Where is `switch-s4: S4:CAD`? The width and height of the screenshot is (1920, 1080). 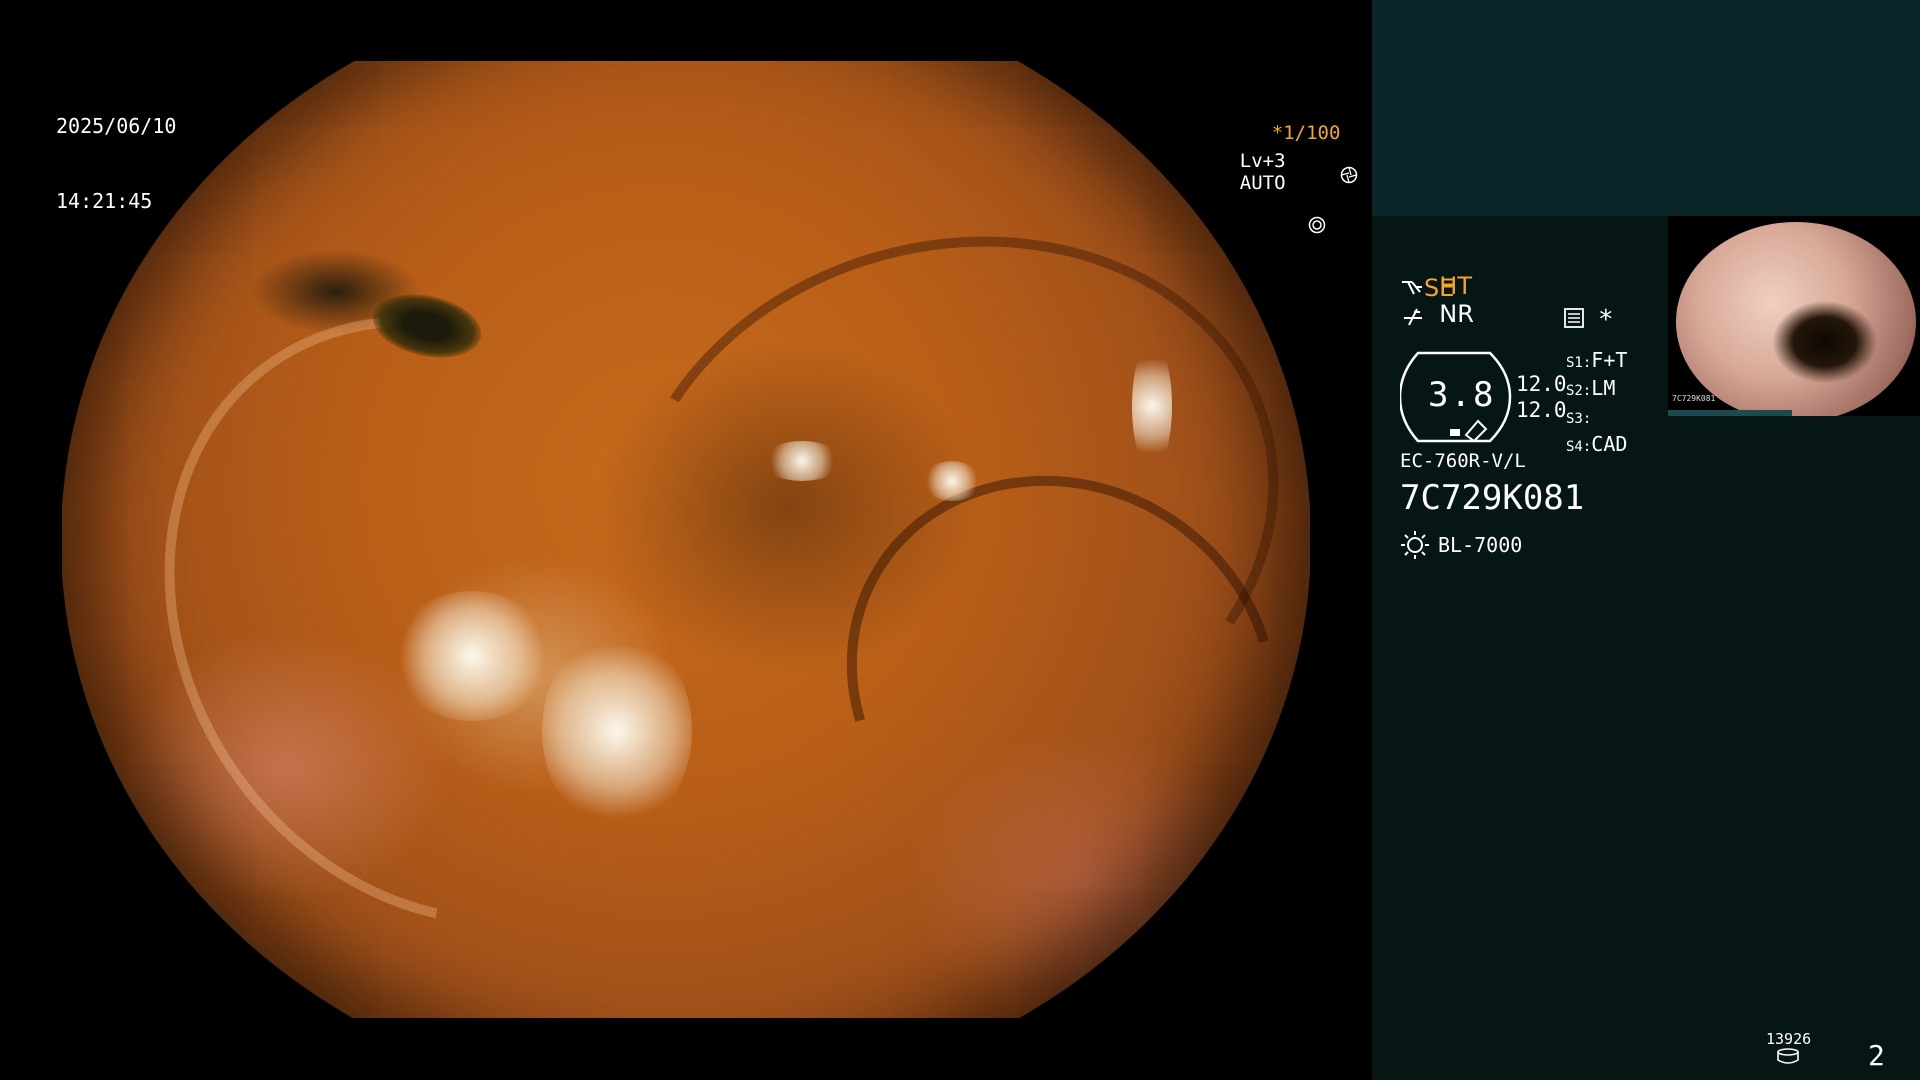
switch-s4: S4:CAD is located at coordinates (1596, 446).